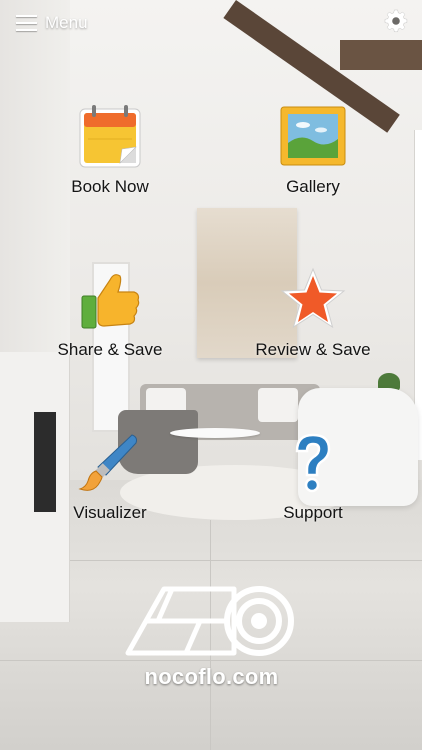 The width and height of the screenshot is (422, 750). I want to click on book-now-button: Book Now, so click(110, 150).